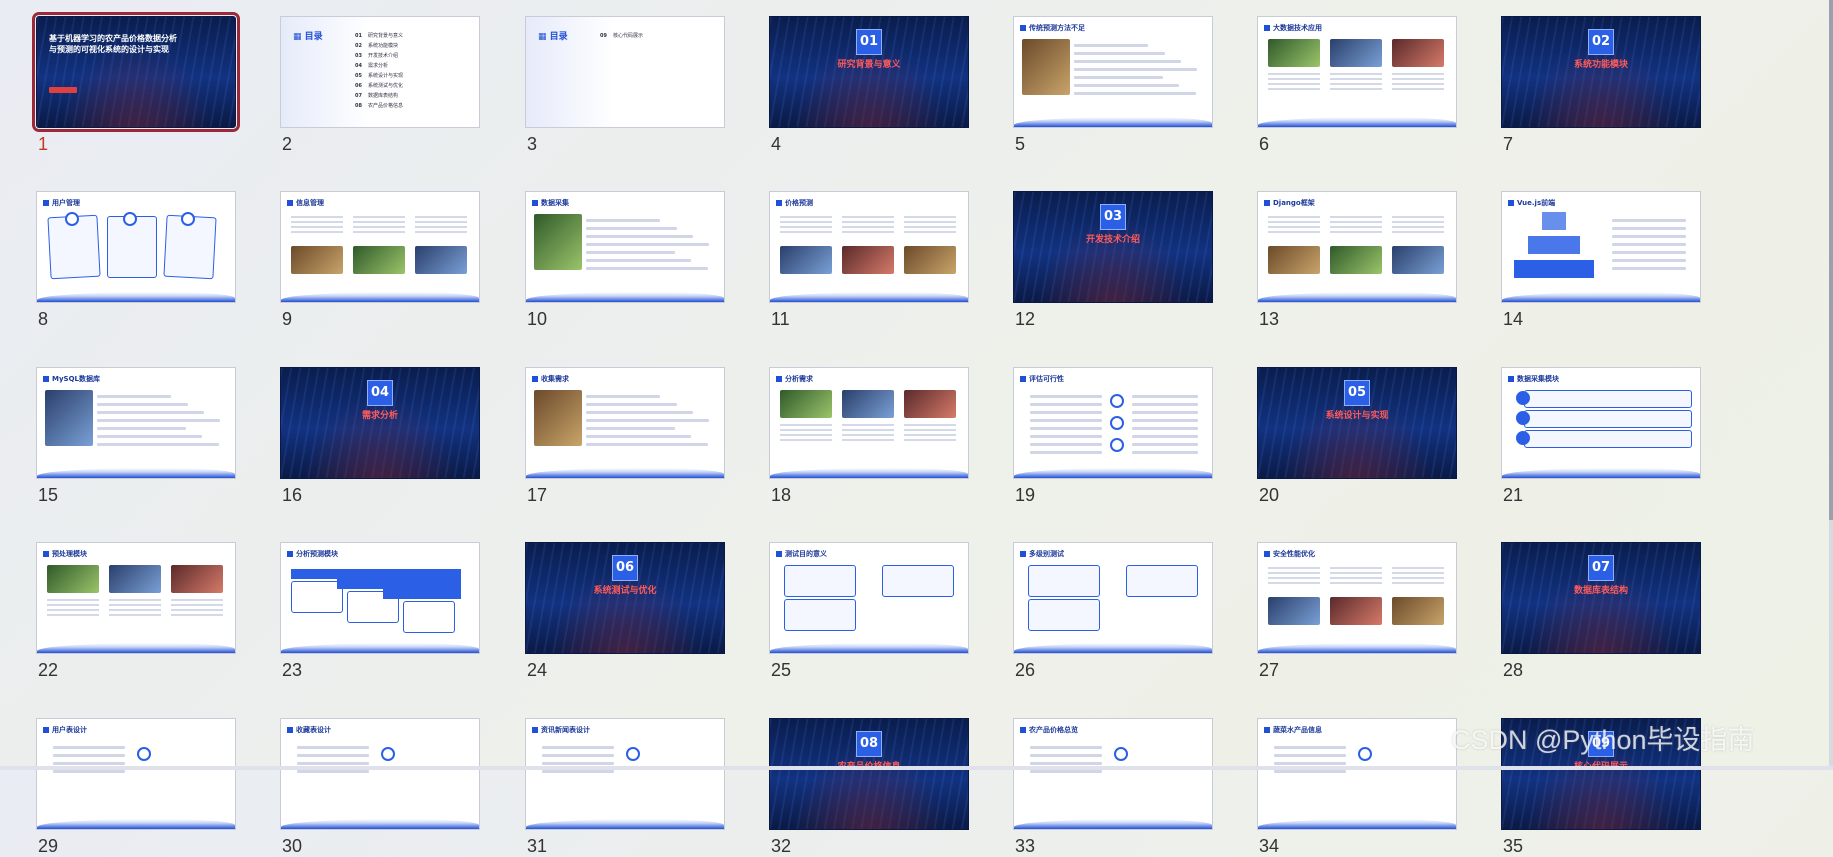  I want to click on toc-item: 01 研究背景与意义, so click(379, 36).